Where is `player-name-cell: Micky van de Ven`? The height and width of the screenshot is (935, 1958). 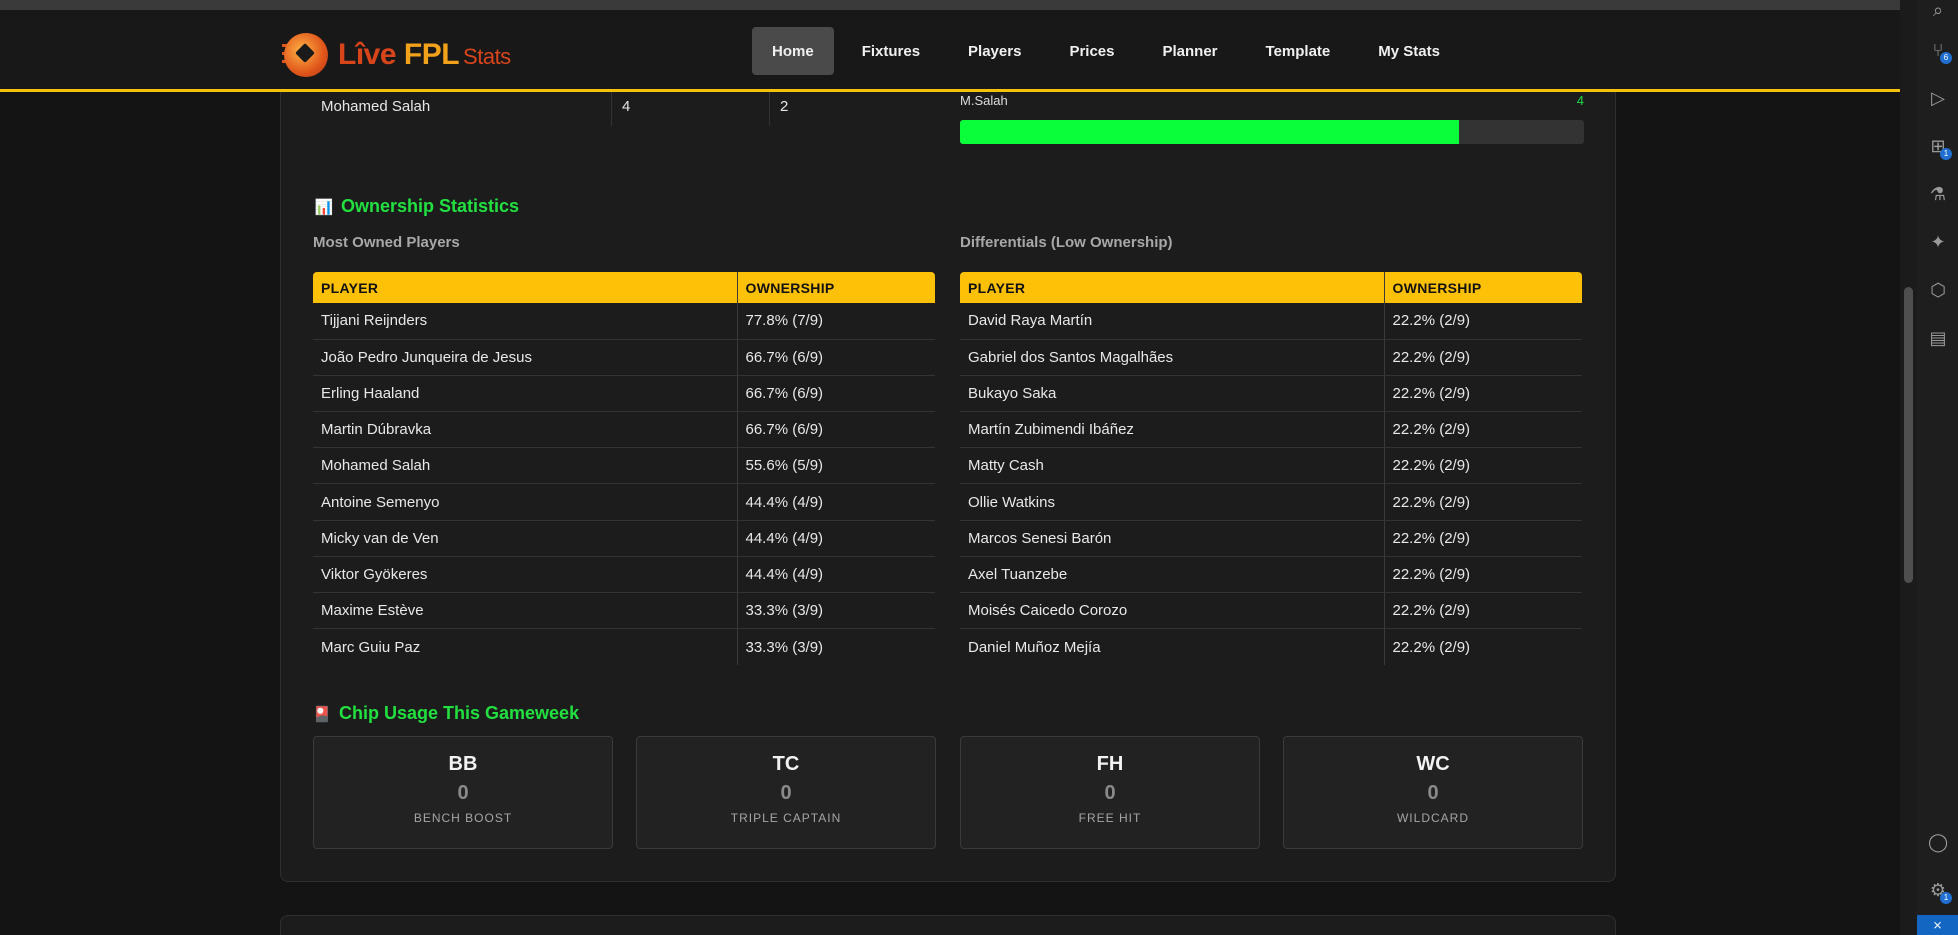
player-name-cell: Micky van de Ven is located at coordinates (525, 538).